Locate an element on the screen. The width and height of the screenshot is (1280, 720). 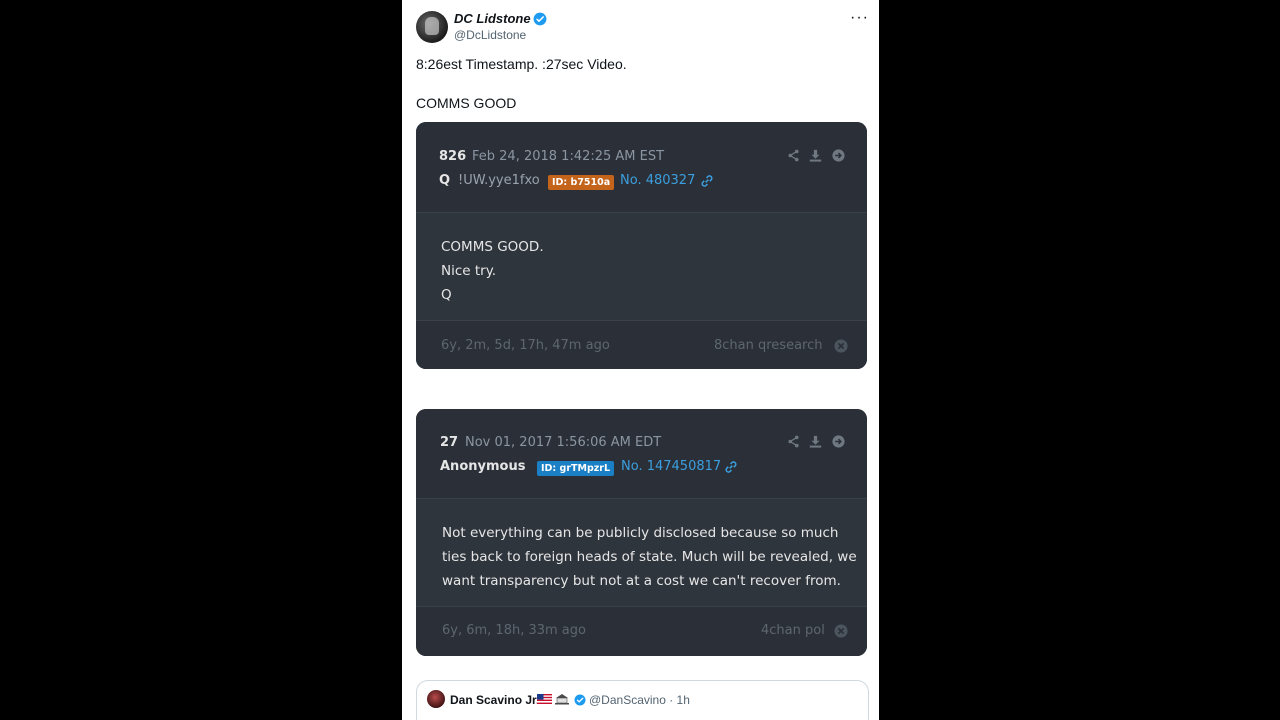
card-footer: 6y, 2m, 5d, 17h, 47m ago 8chan qresearch is located at coordinates (641, 345).